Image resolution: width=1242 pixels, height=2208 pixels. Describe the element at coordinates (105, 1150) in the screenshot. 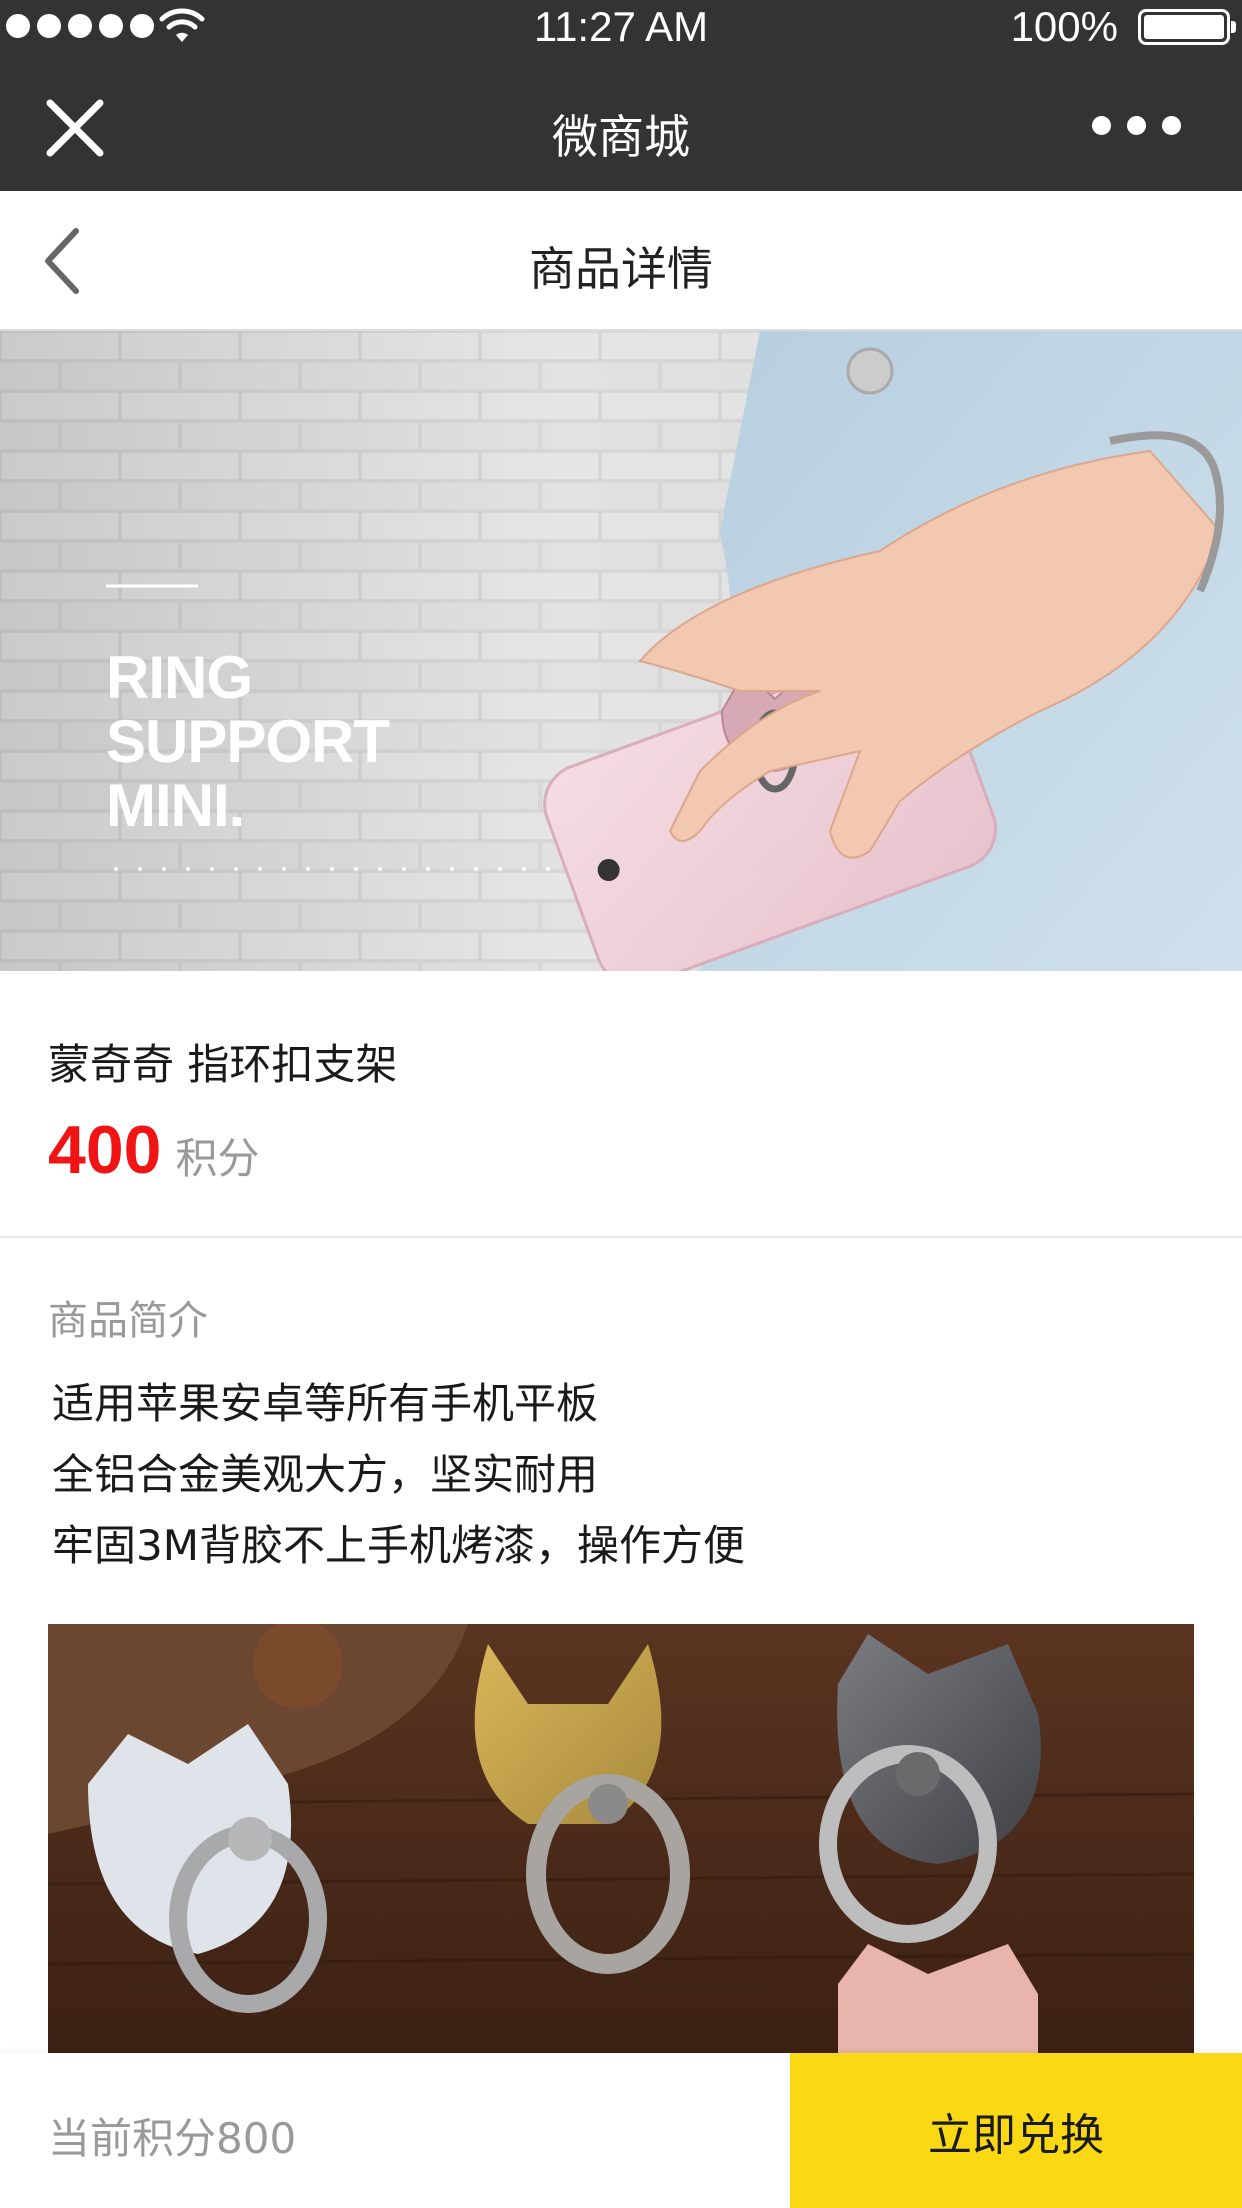

I see `product-price: 400` at that location.